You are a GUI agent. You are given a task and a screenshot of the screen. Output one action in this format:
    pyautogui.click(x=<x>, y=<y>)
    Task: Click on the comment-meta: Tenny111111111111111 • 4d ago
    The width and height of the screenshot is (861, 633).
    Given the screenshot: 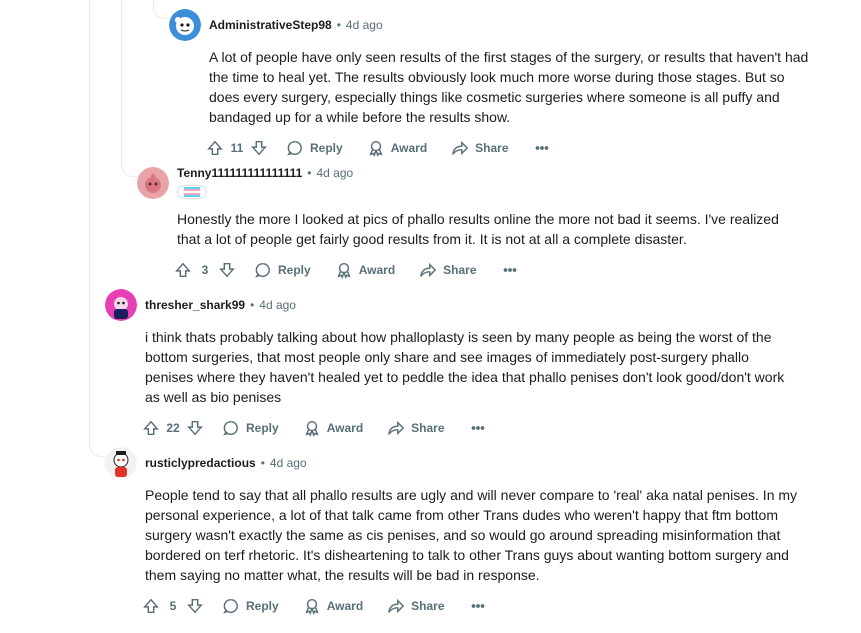 What is the action you would take?
    pyautogui.click(x=265, y=173)
    